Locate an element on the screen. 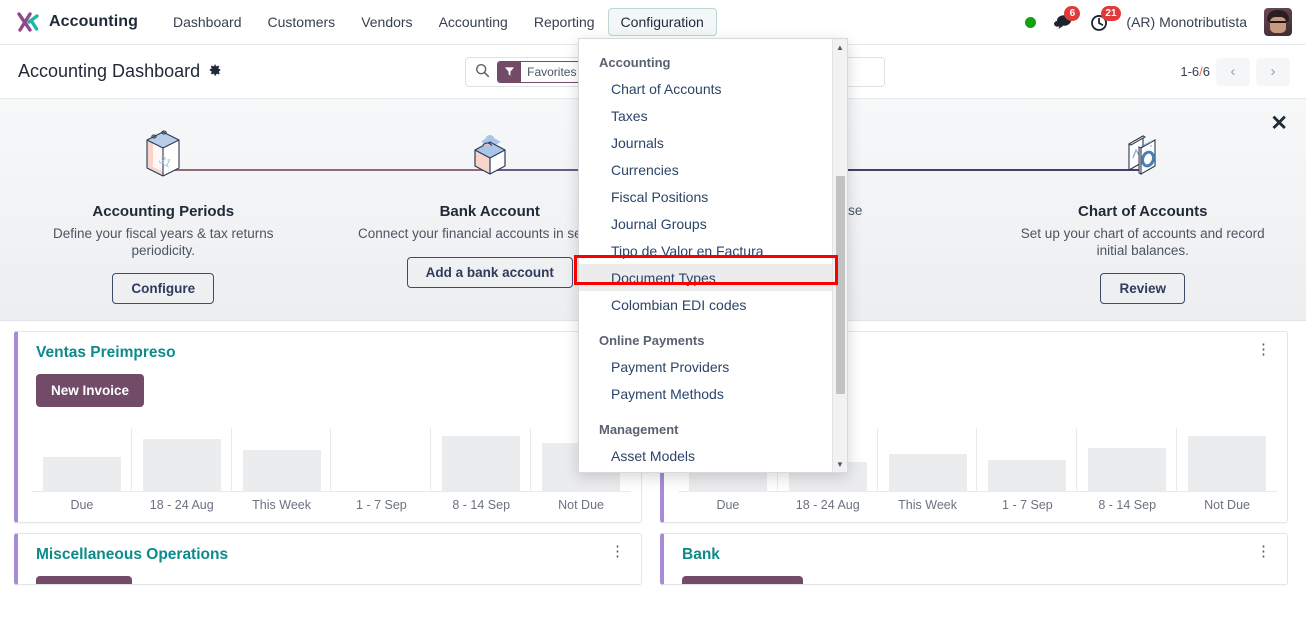 The image size is (1306, 617). pager-next-button: › is located at coordinates (1273, 71).